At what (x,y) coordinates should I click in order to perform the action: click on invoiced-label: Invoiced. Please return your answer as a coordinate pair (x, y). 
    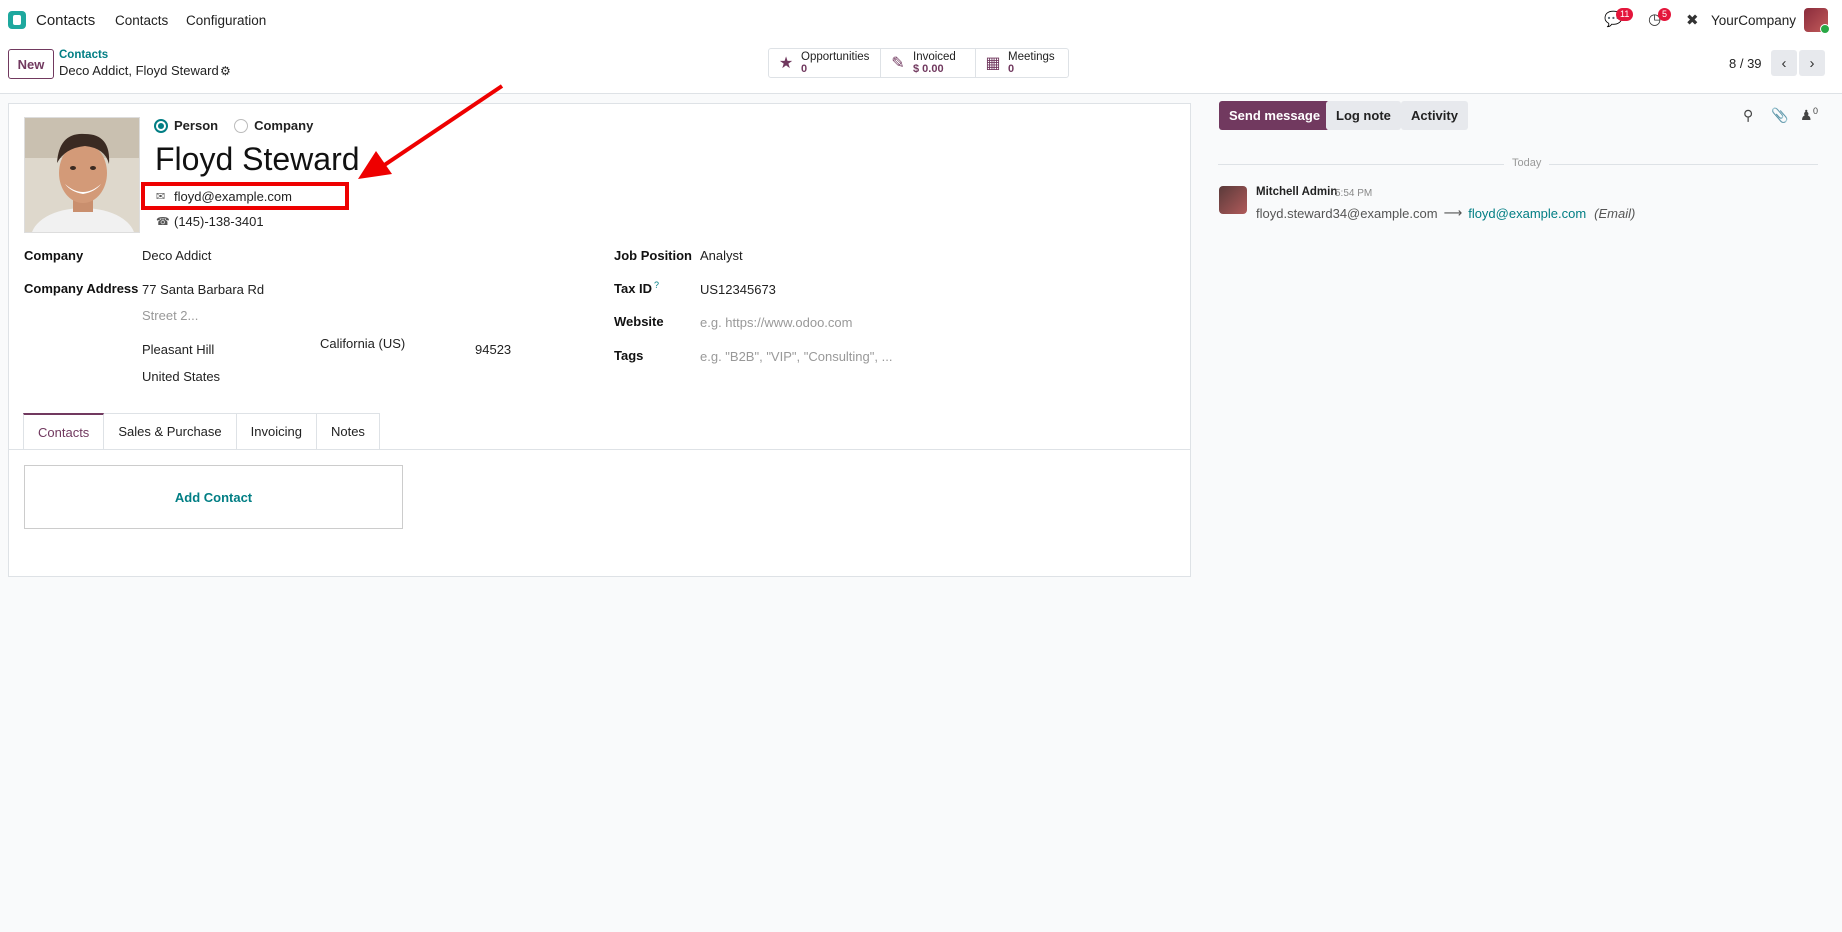
    Looking at the image, I should click on (934, 57).